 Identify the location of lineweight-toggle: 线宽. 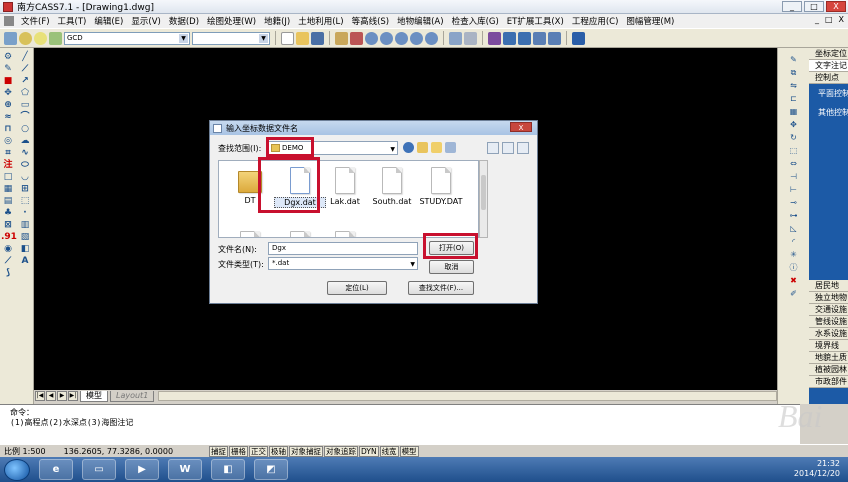
(389, 451).